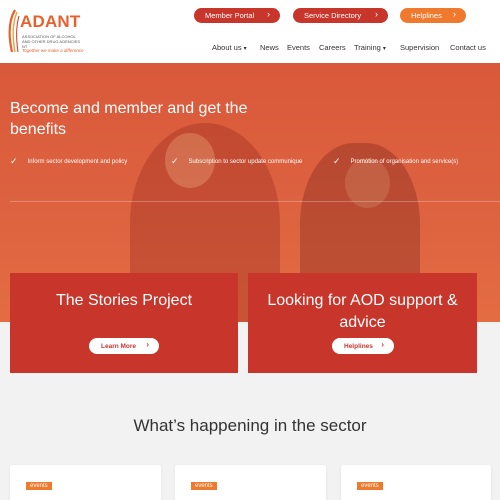 This screenshot has height=500, width=500. I want to click on learn-more-button: Learn More ›, so click(124, 346).